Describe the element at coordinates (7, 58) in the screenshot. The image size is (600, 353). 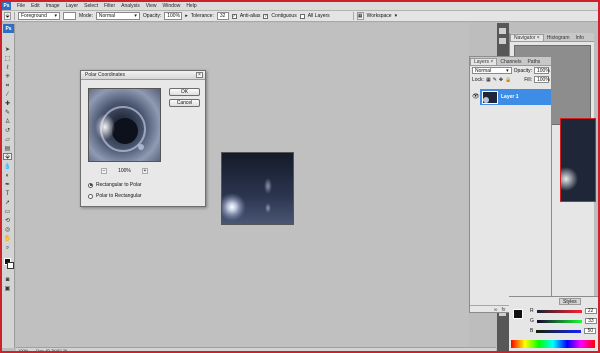
I see `marquee-tool-icon: ⬚` at that location.